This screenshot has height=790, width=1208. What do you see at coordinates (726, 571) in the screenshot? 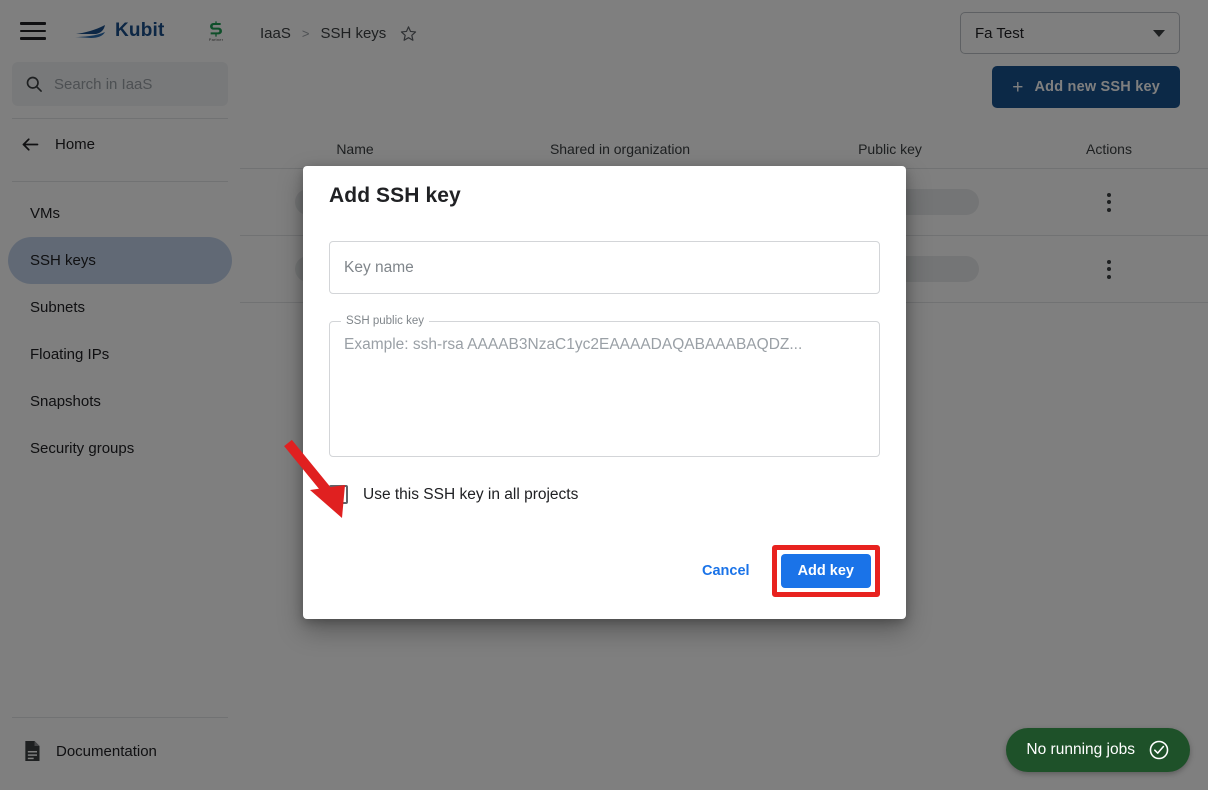
I see `cancel-button: Cancel` at bounding box center [726, 571].